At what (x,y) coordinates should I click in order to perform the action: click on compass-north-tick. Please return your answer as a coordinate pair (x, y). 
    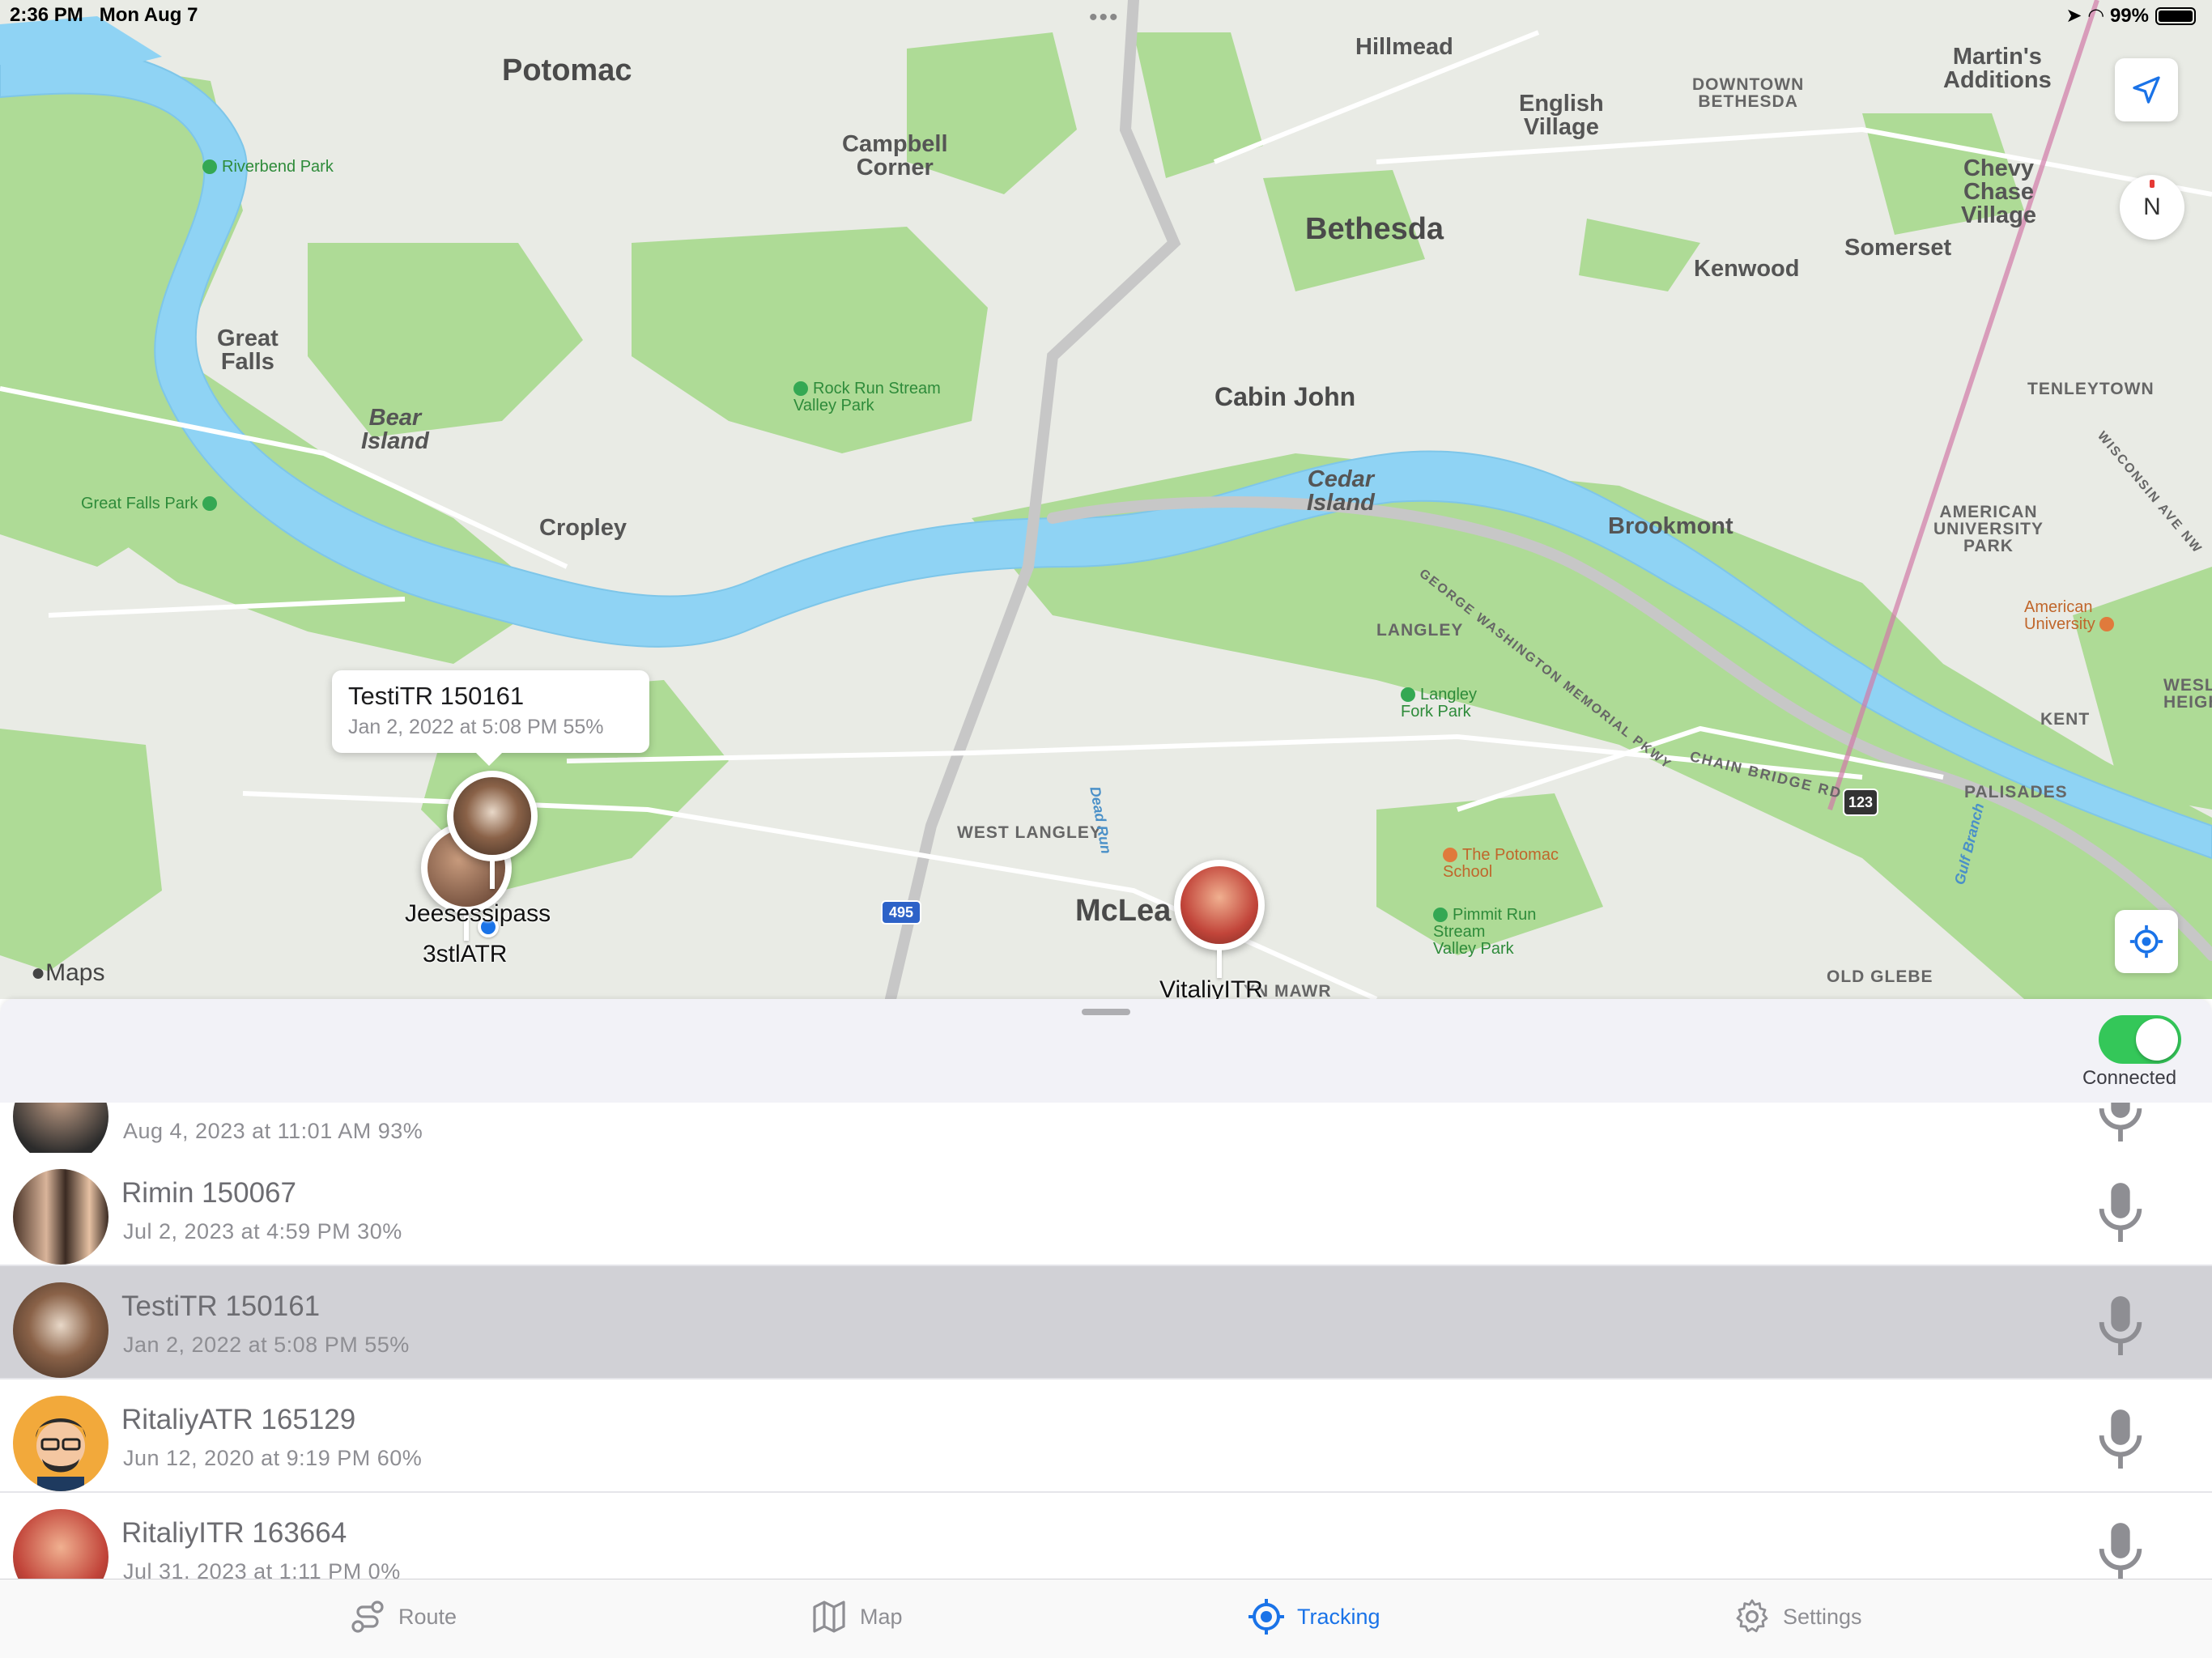
    Looking at the image, I should click on (2152, 184).